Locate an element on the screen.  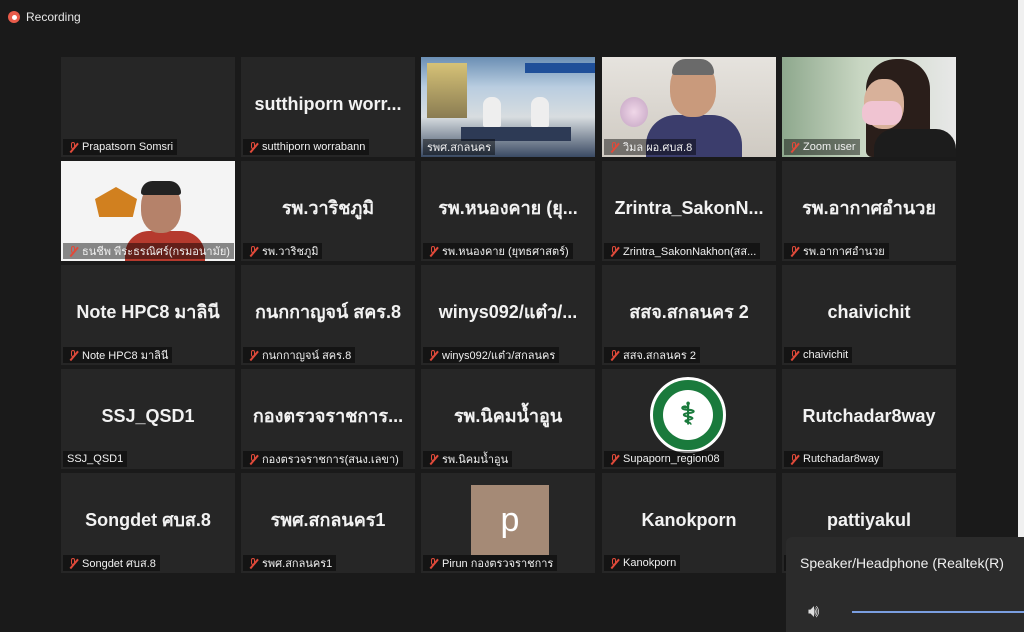
recording-label: Recording is located at coordinates (53, 17).